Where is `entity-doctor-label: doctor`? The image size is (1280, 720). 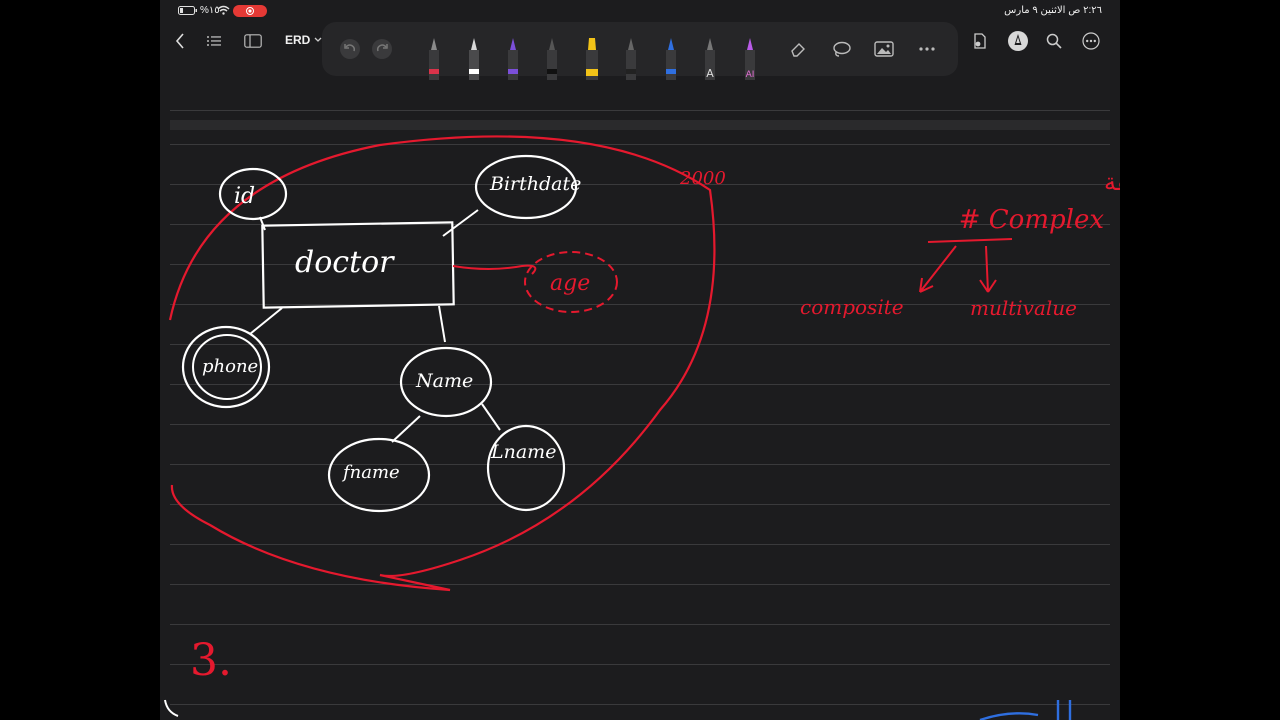
entity-doctor-label: doctor is located at coordinates (345, 262).